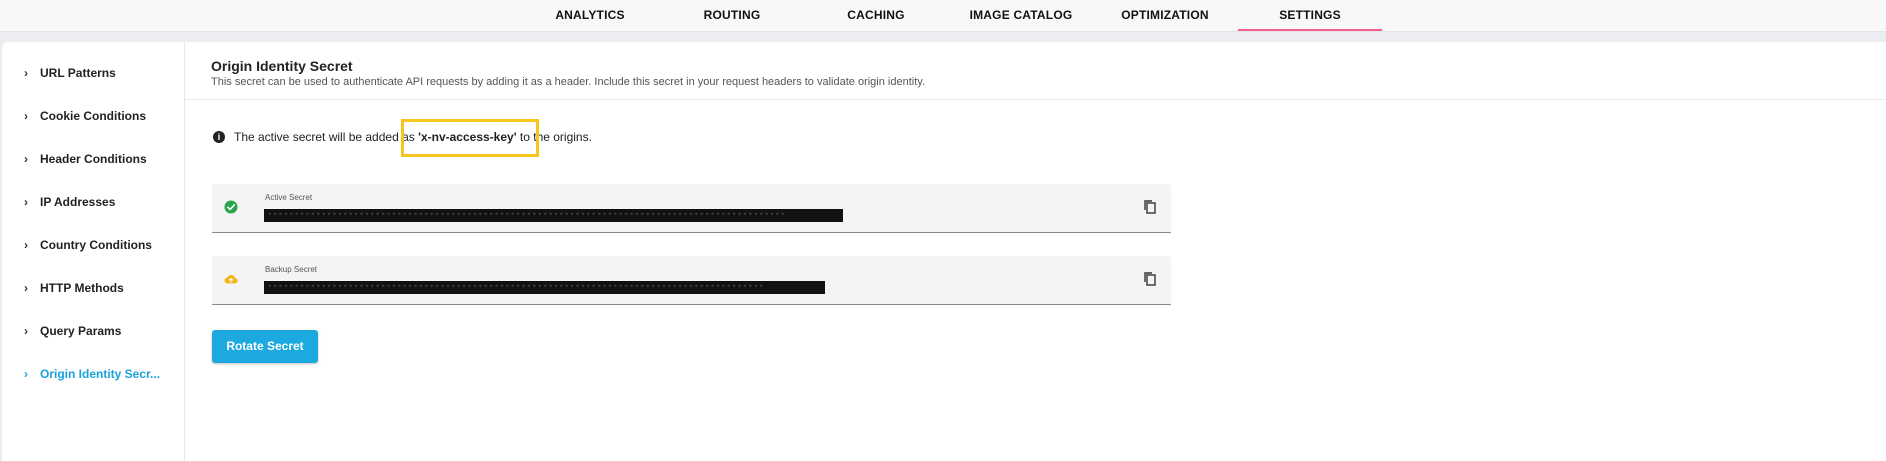  Describe the element at coordinates (219, 136) in the screenshot. I see `info-icon: i` at that location.